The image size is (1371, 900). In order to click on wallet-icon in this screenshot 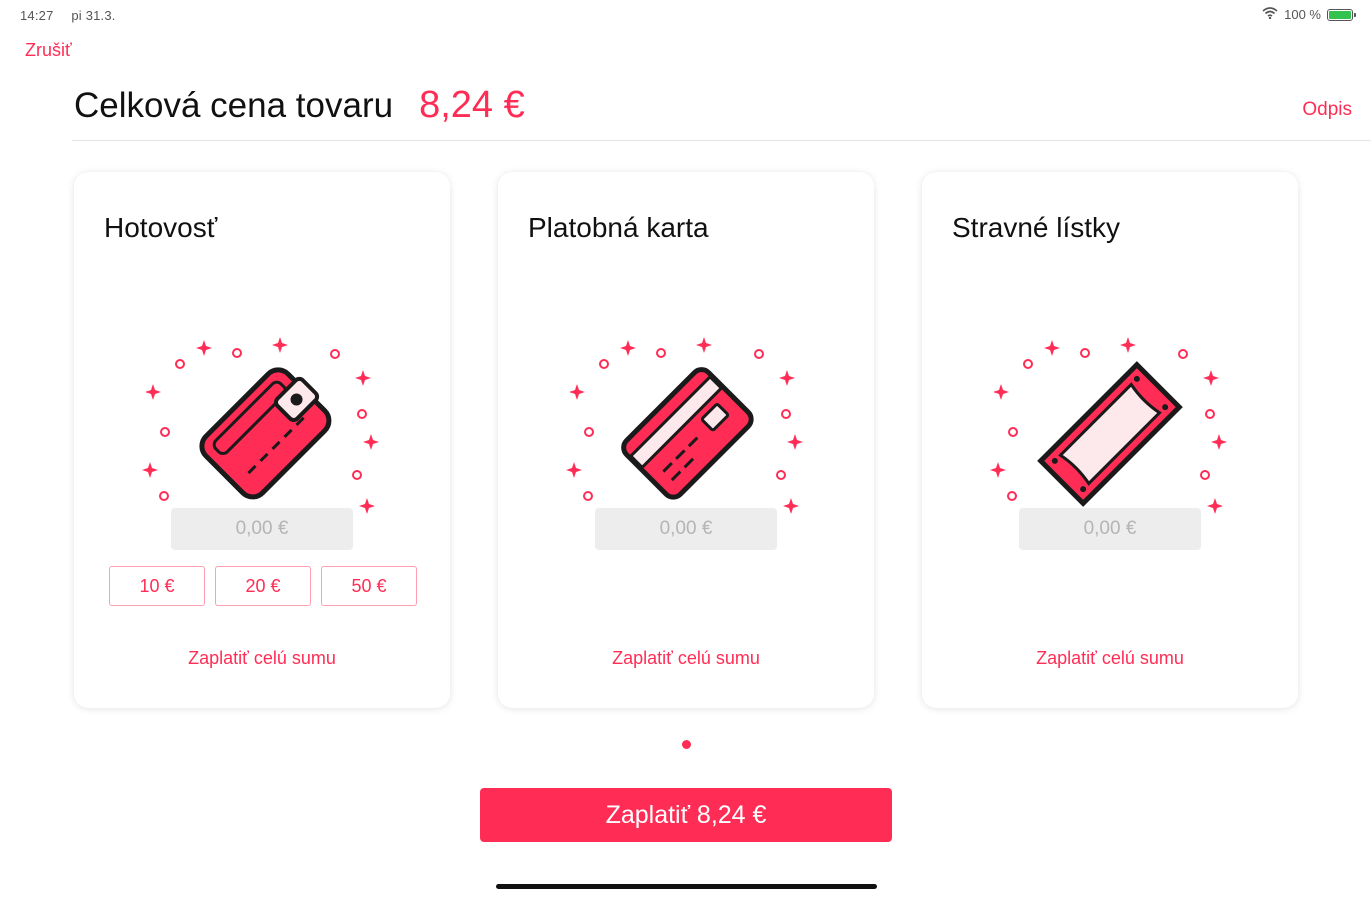, I will do `click(262, 422)`.